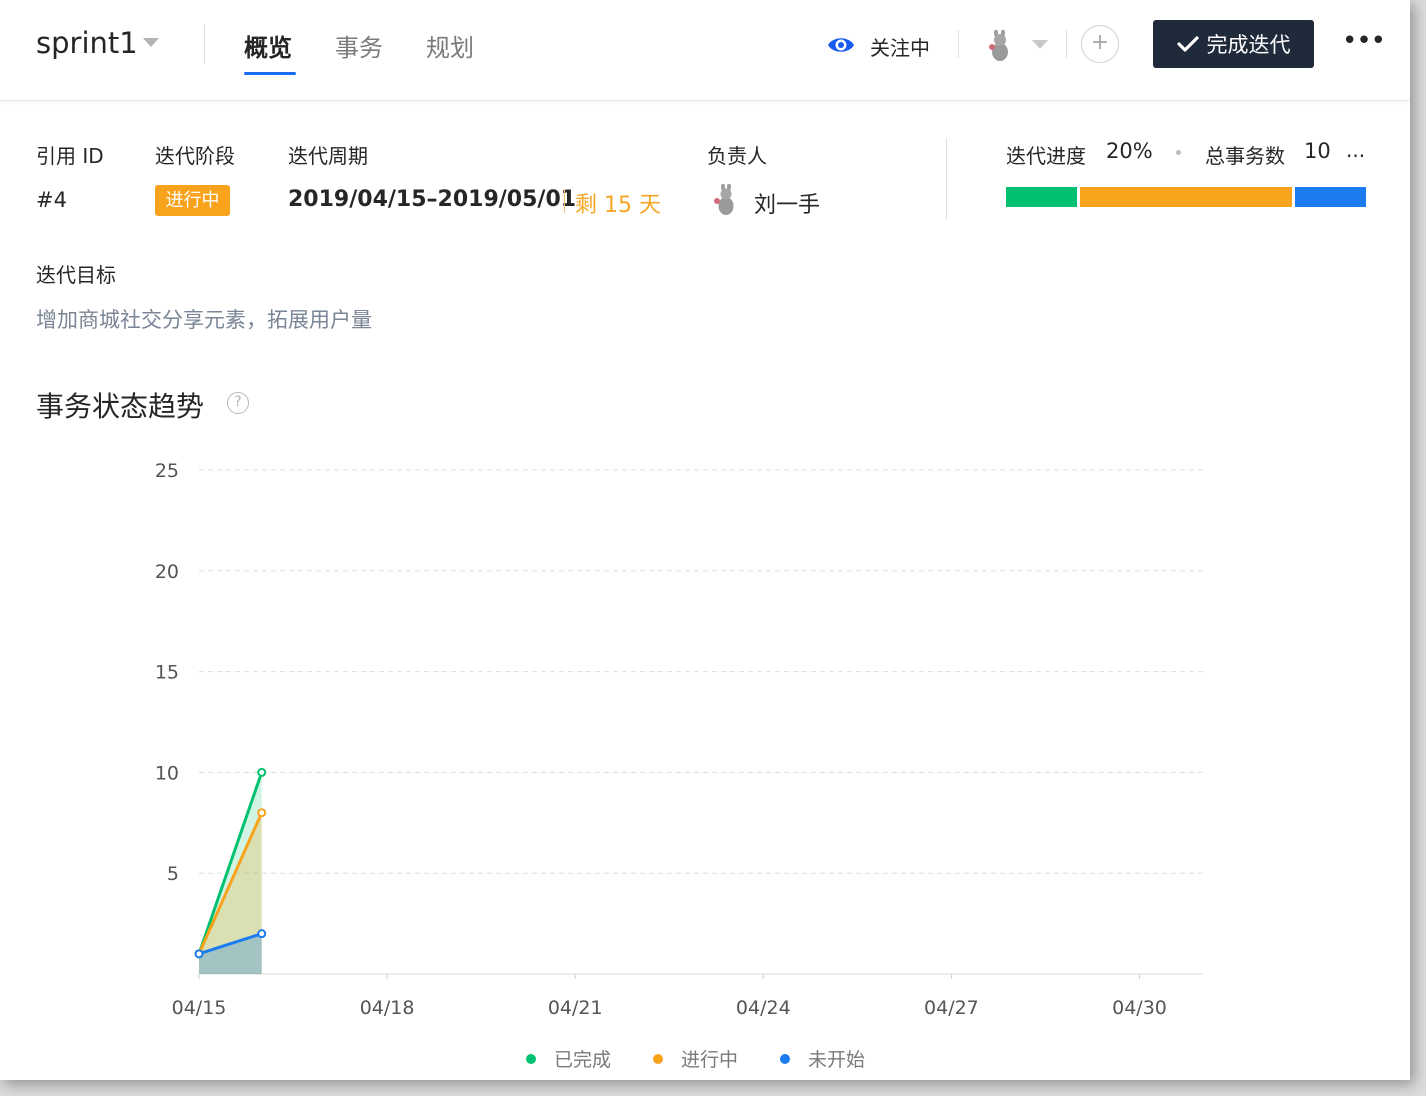  I want to click on y-tick-label: 10, so click(167, 773).